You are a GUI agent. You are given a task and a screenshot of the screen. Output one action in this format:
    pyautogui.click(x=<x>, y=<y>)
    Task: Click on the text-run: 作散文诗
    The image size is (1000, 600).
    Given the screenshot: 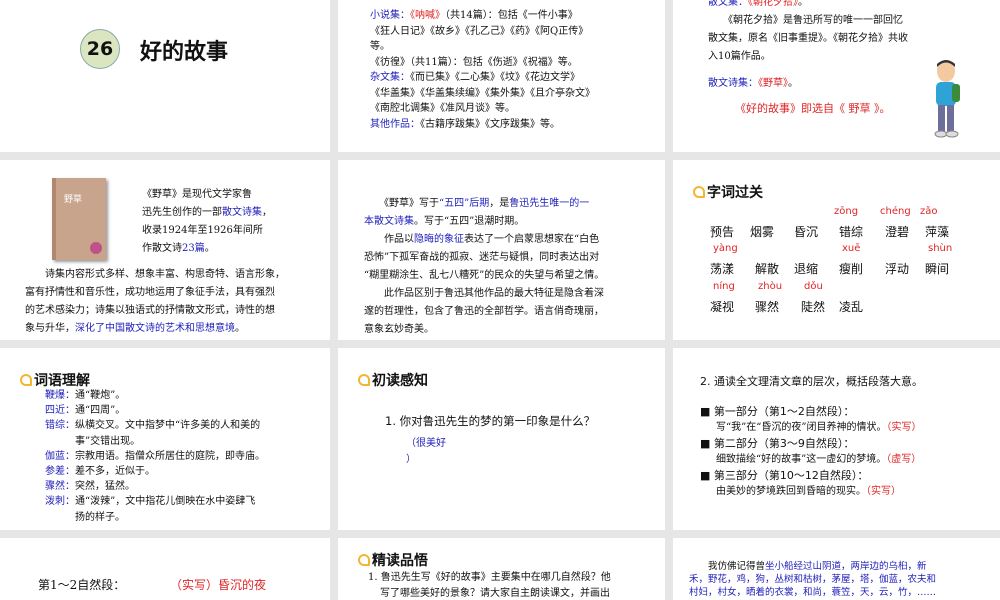 What is the action you would take?
    pyautogui.click(x=162, y=248)
    